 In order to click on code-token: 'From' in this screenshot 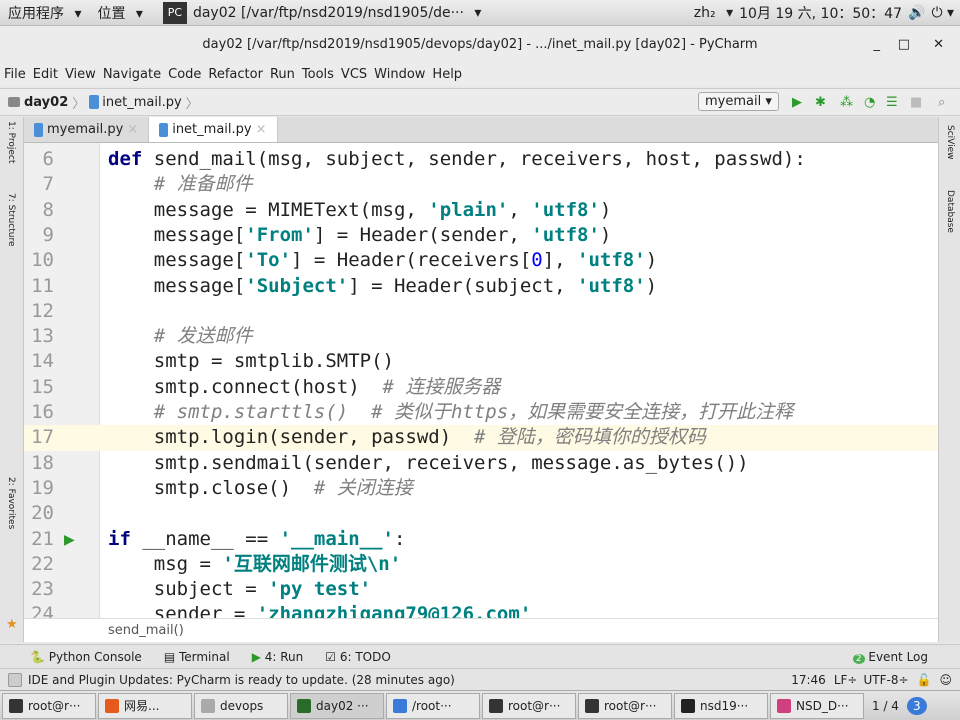, I will do `click(279, 234)`.